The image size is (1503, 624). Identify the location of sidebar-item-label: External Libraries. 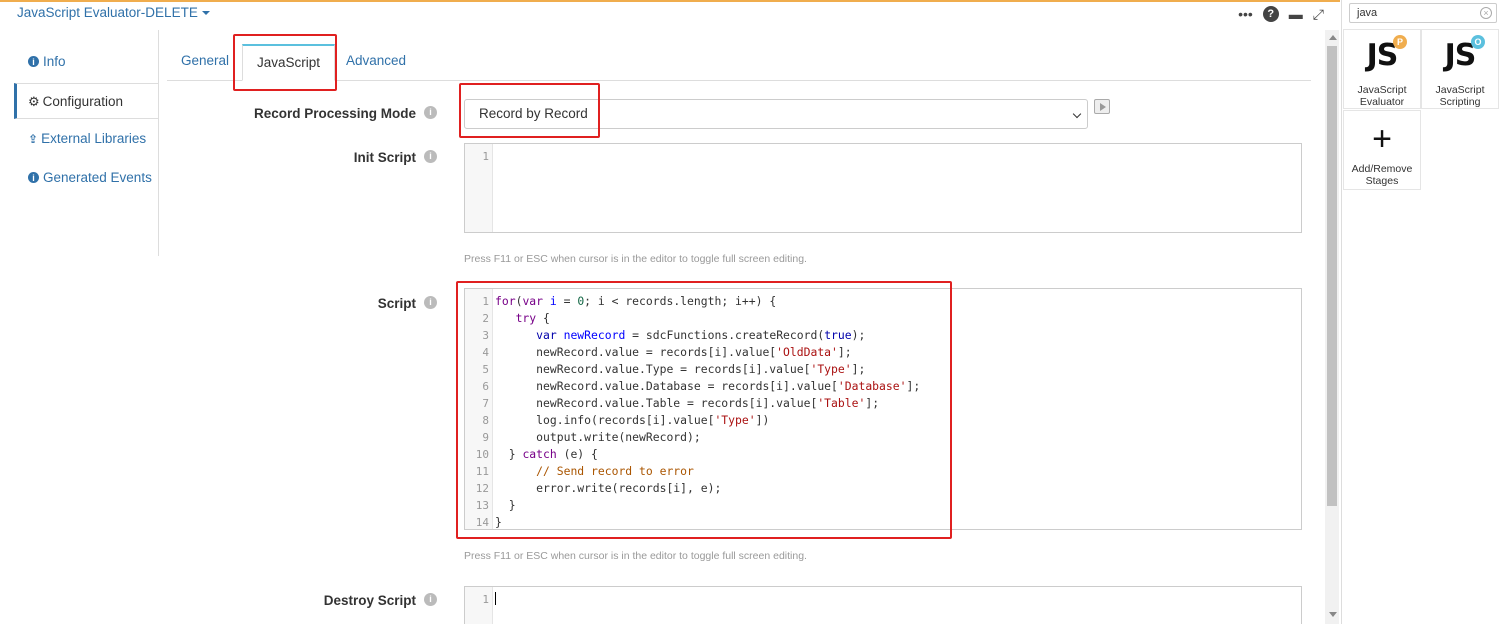
(94, 138).